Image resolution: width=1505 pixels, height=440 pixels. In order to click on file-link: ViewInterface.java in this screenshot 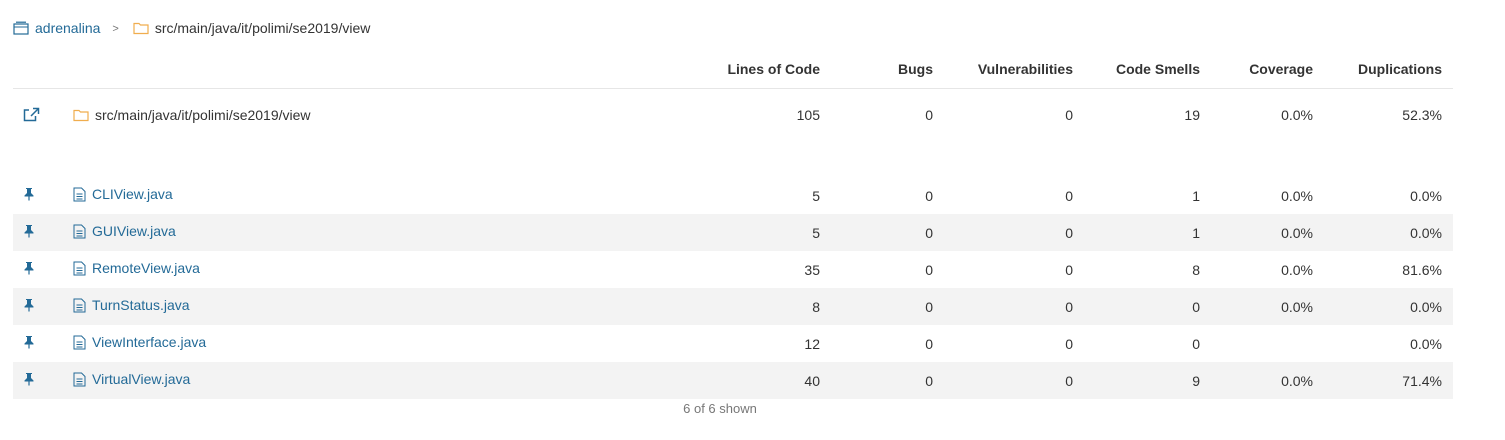, I will do `click(139, 342)`.